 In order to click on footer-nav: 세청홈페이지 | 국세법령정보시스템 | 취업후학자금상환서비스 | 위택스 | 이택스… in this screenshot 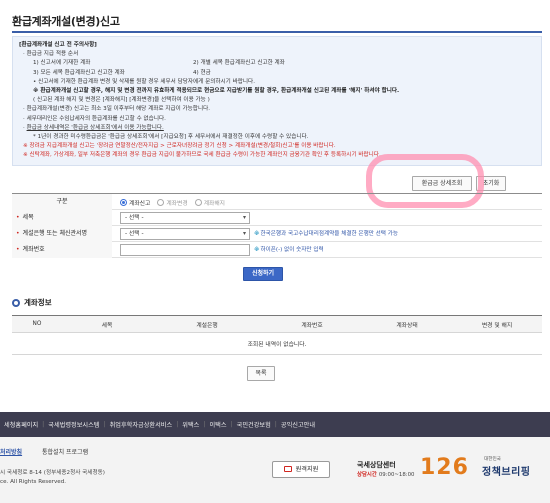, I will do `click(275, 424)`.